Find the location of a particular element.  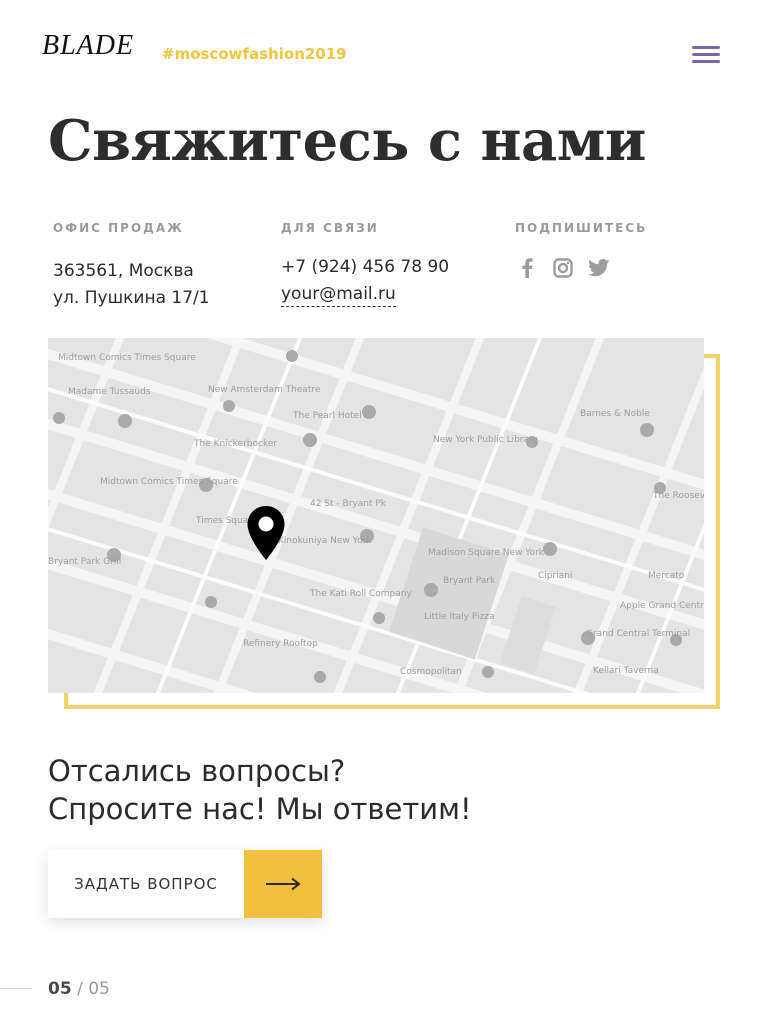

email-link: your@mail.ru is located at coordinates (338, 295).